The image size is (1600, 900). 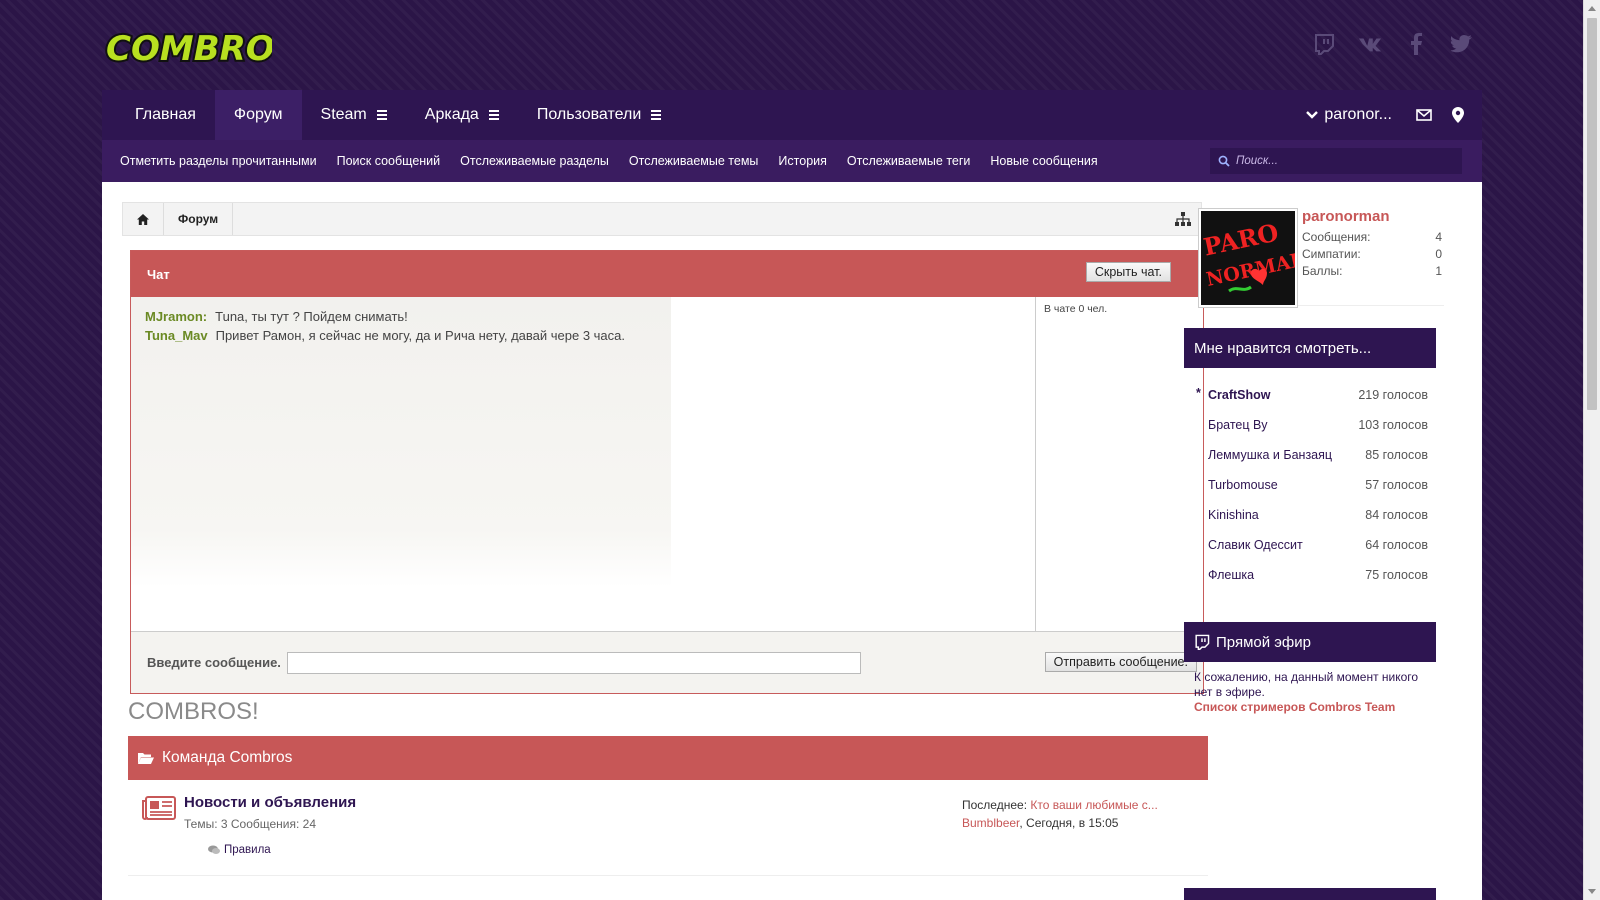 I want to click on category-header: Команда Combros, so click(x=668, y=758).